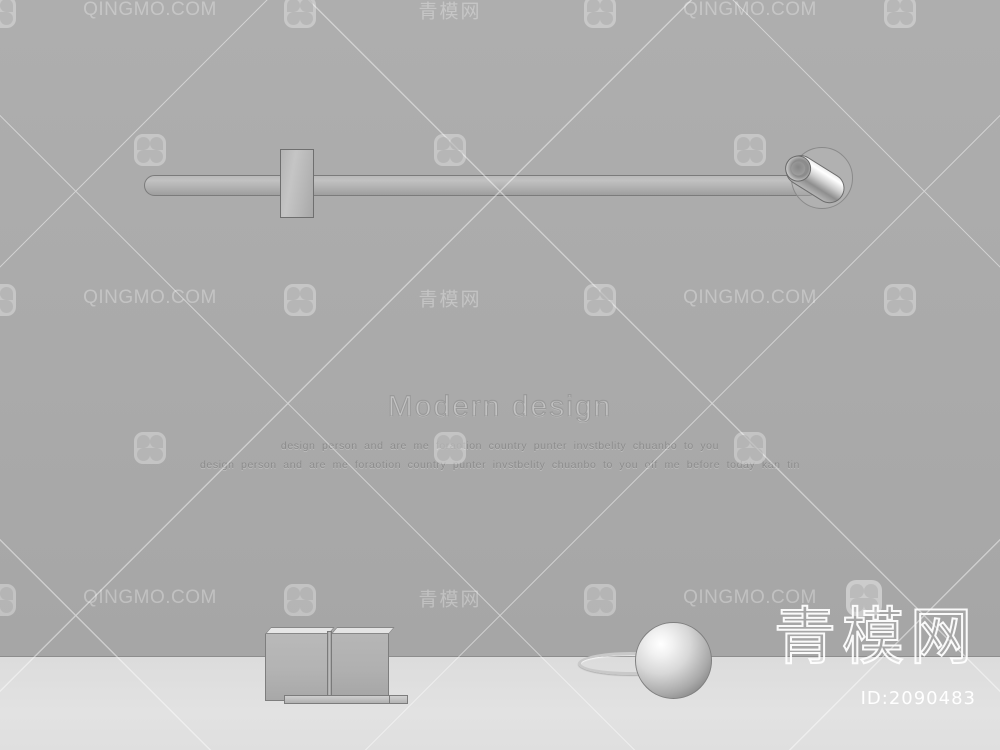  What do you see at coordinates (297, 183) in the screenshot?
I see `rail-wall-bracket` at bounding box center [297, 183].